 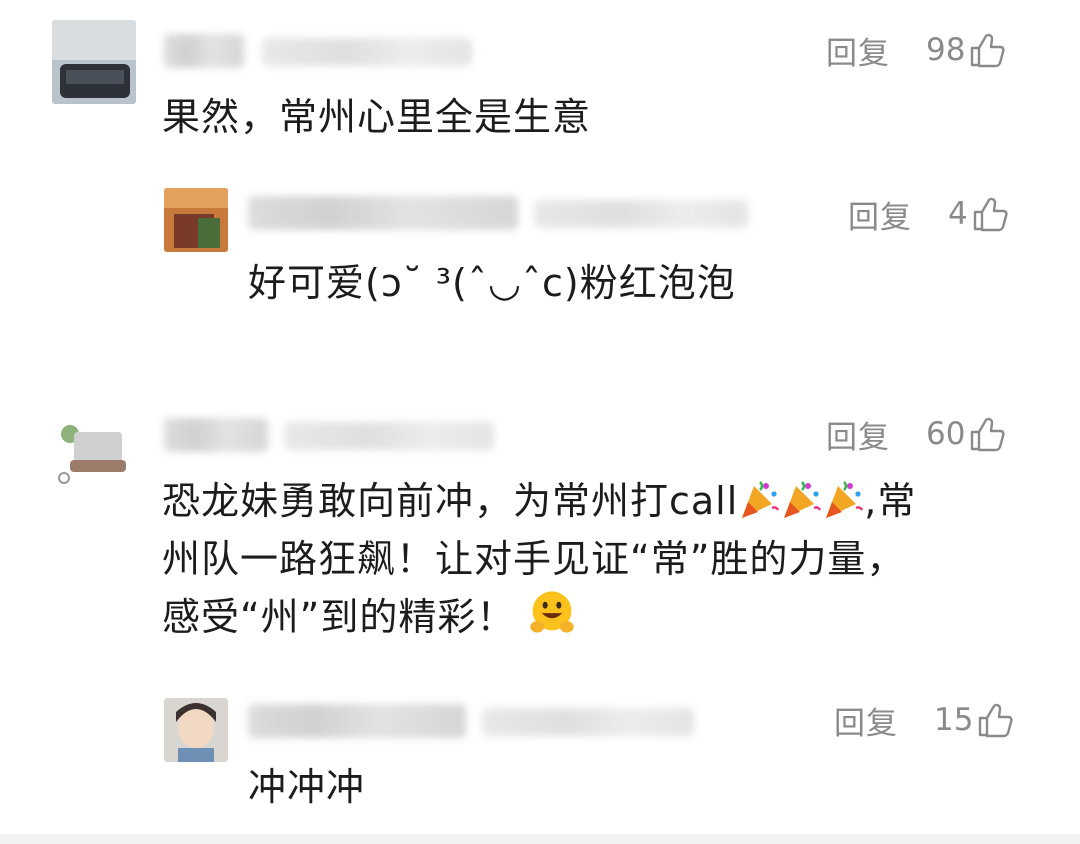 I want to click on like-count: 4, so click(x=958, y=214).